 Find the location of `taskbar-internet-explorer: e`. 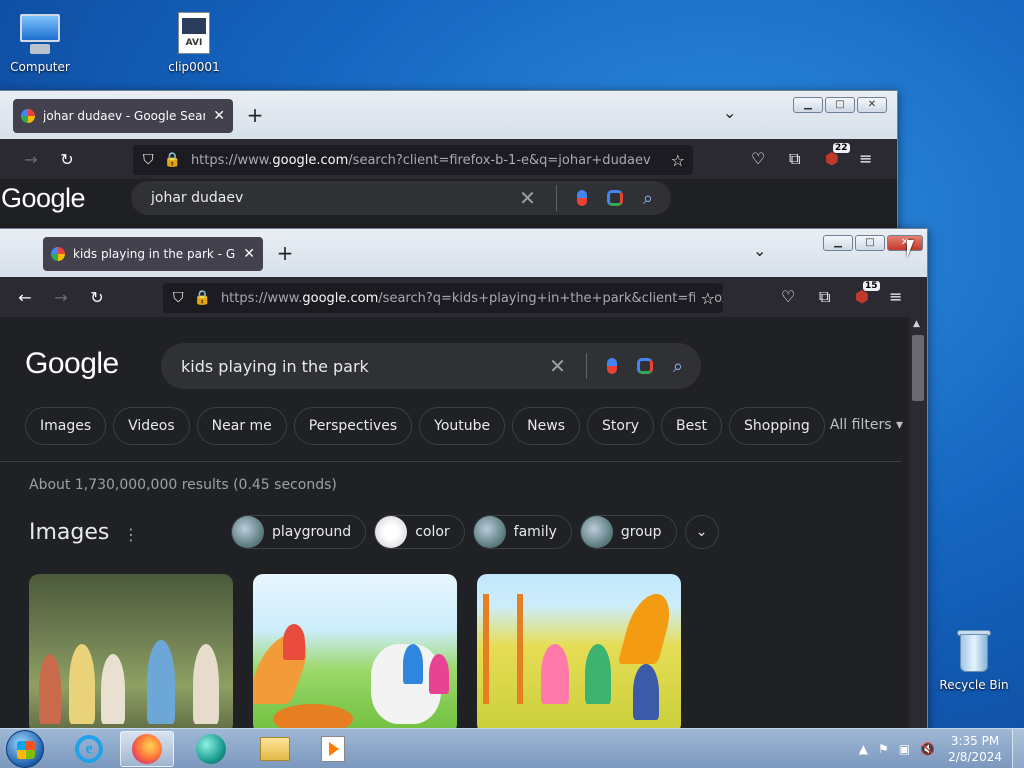

taskbar-internet-explorer: e is located at coordinates (89, 749).